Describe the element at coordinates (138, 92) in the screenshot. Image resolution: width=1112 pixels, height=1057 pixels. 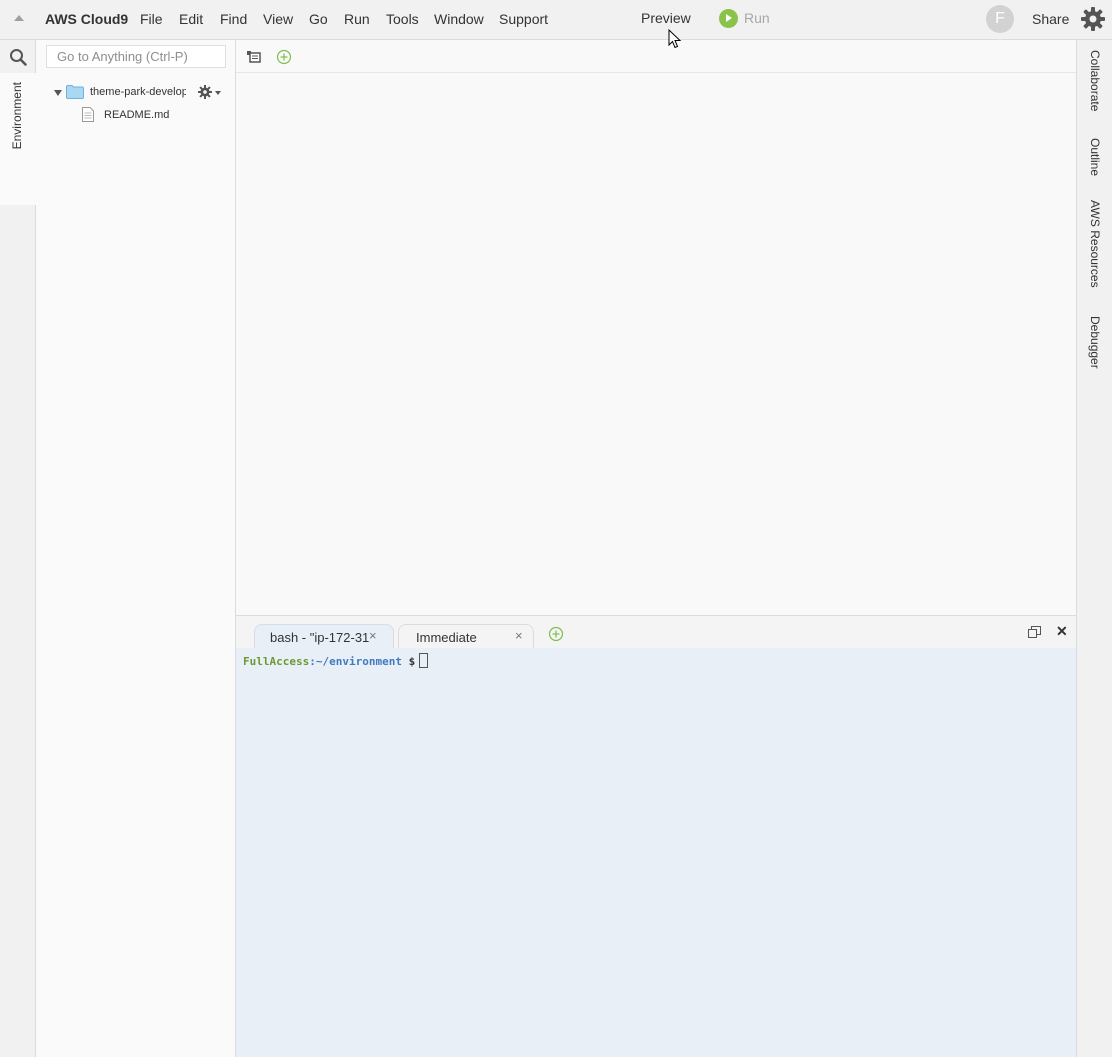
I see `tree-folder-label: theme-park-develop` at that location.